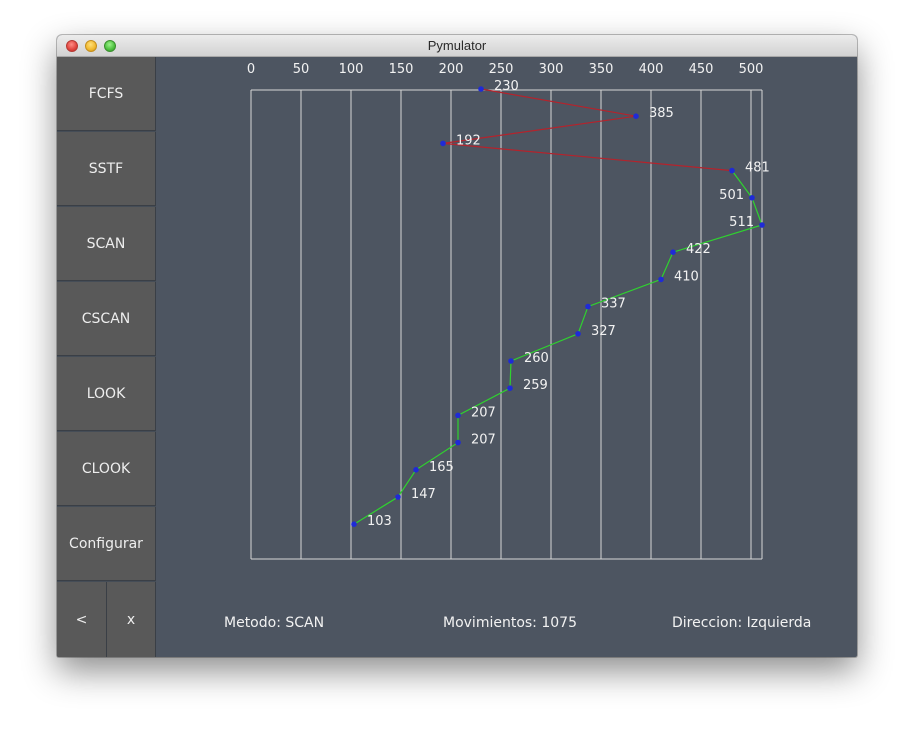 Image resolution: width=914 pixels, height=736 pixels. I want to click on series-line, so click(587, 130).